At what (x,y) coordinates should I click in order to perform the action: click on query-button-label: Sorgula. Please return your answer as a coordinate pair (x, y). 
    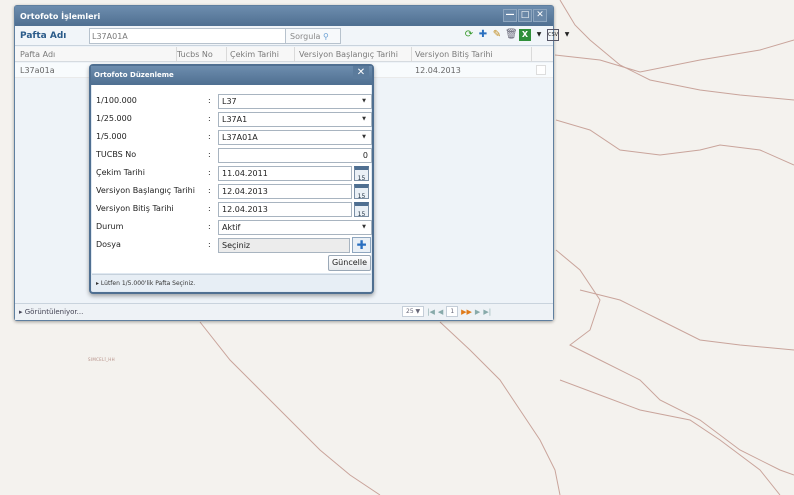
    Looking at the image, I should click on (305, 36).